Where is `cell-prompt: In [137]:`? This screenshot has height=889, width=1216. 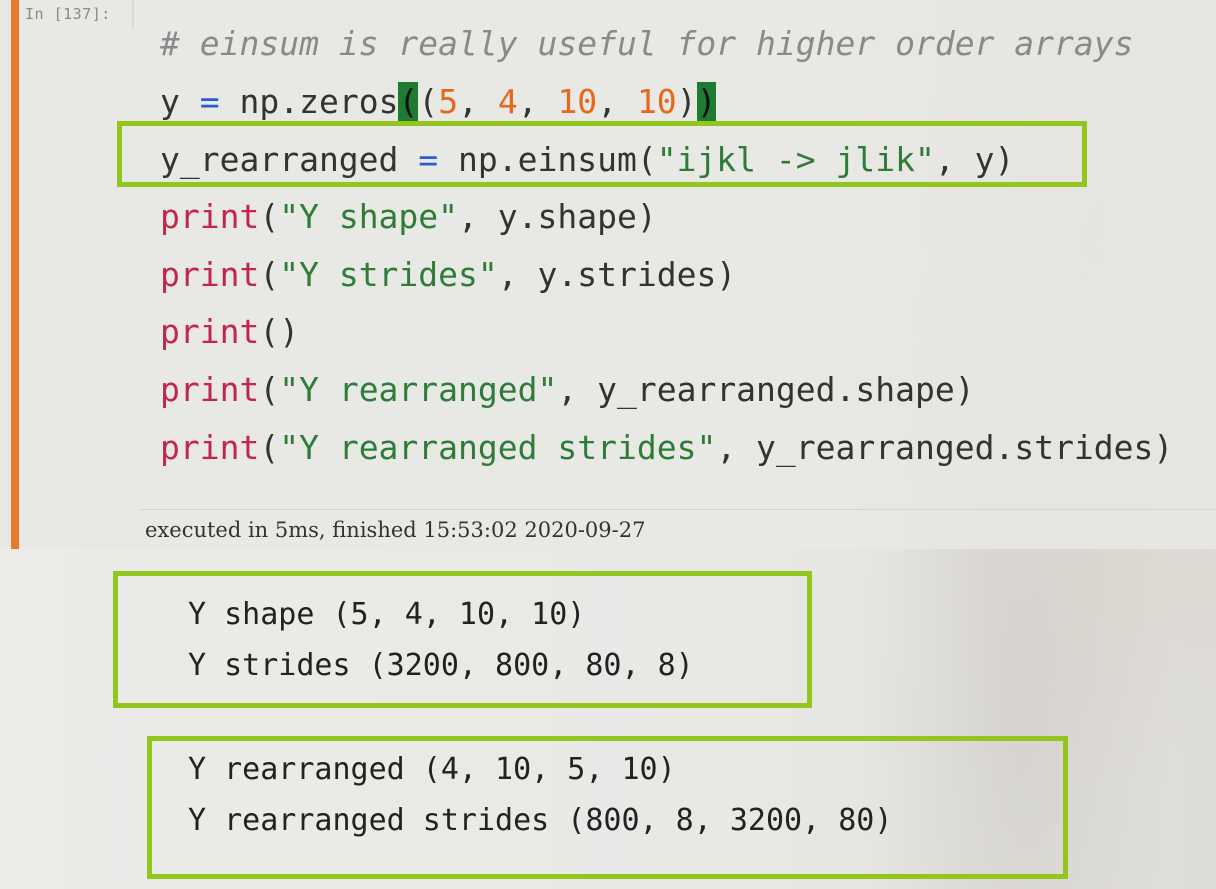
cell-prompt: In [137]: is located at coordinates (68, 14).